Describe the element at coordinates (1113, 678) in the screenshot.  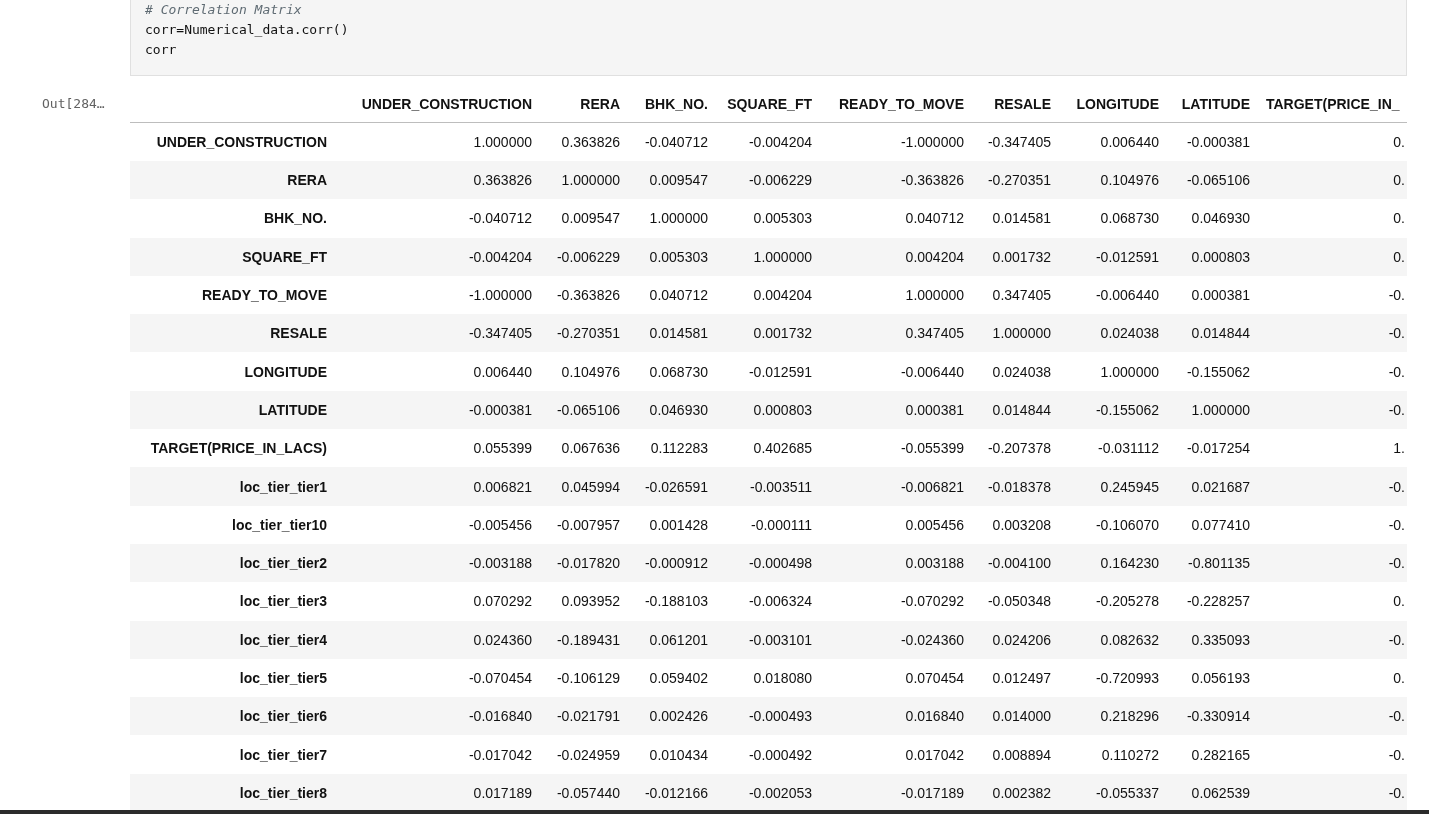
I see `table-cell: -0.720993` at that location.